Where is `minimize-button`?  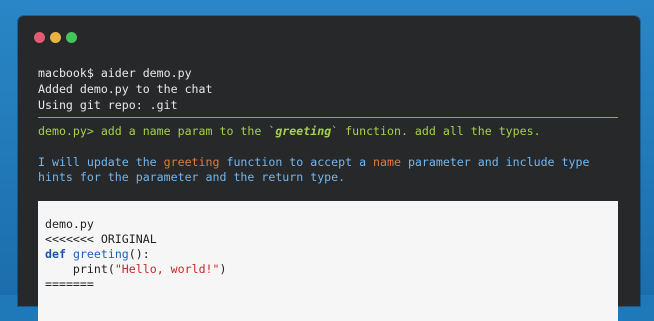
minimize-button is located at coordinates (55, 37).